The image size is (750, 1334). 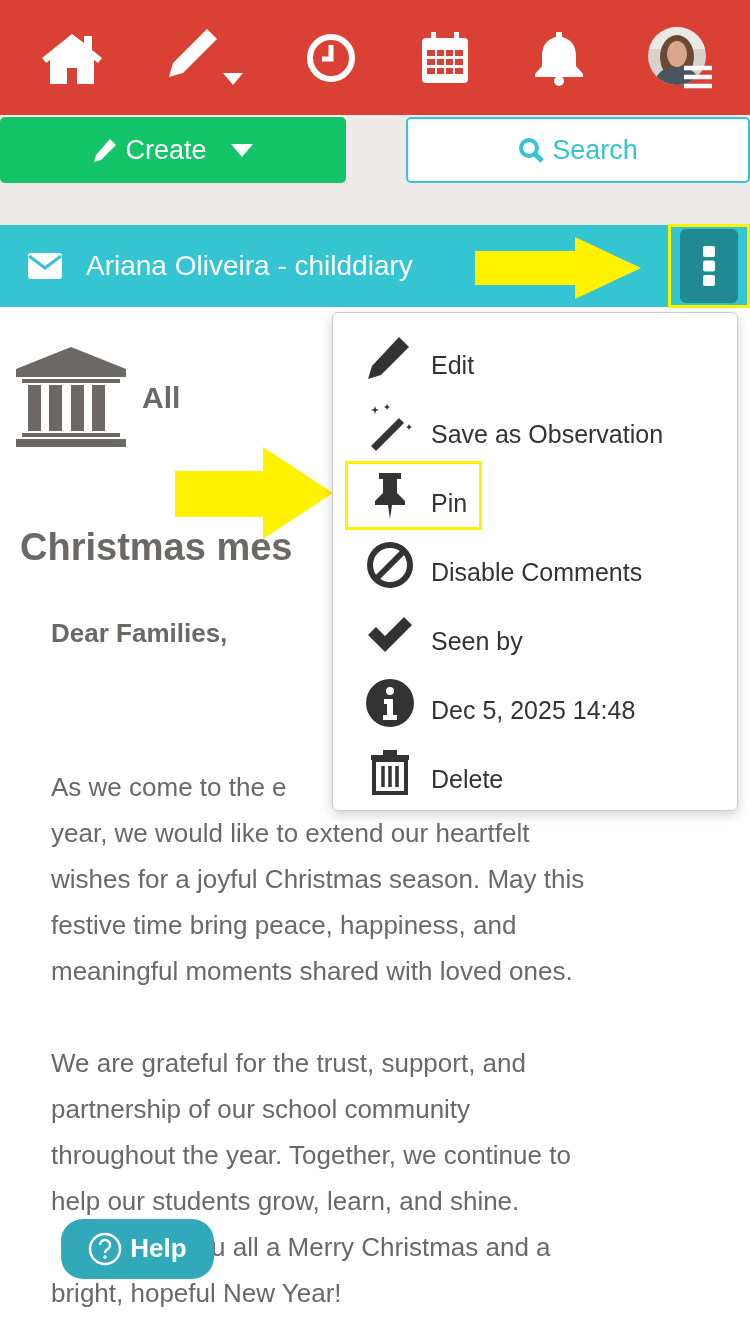 I want to click on paragraph-text: We are grateful for the trust, support, and, so click(x=288, y=1064).